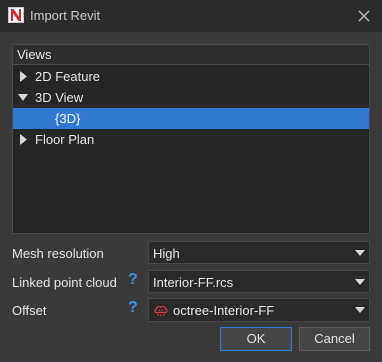 Image resolution: width=382 pixels, height=362 pixels. What do you see at coordinates (64, 282) in the screenshot?
I see `linked-point-cloud-label: Linked point cloud` at bounding box center [64, 282].